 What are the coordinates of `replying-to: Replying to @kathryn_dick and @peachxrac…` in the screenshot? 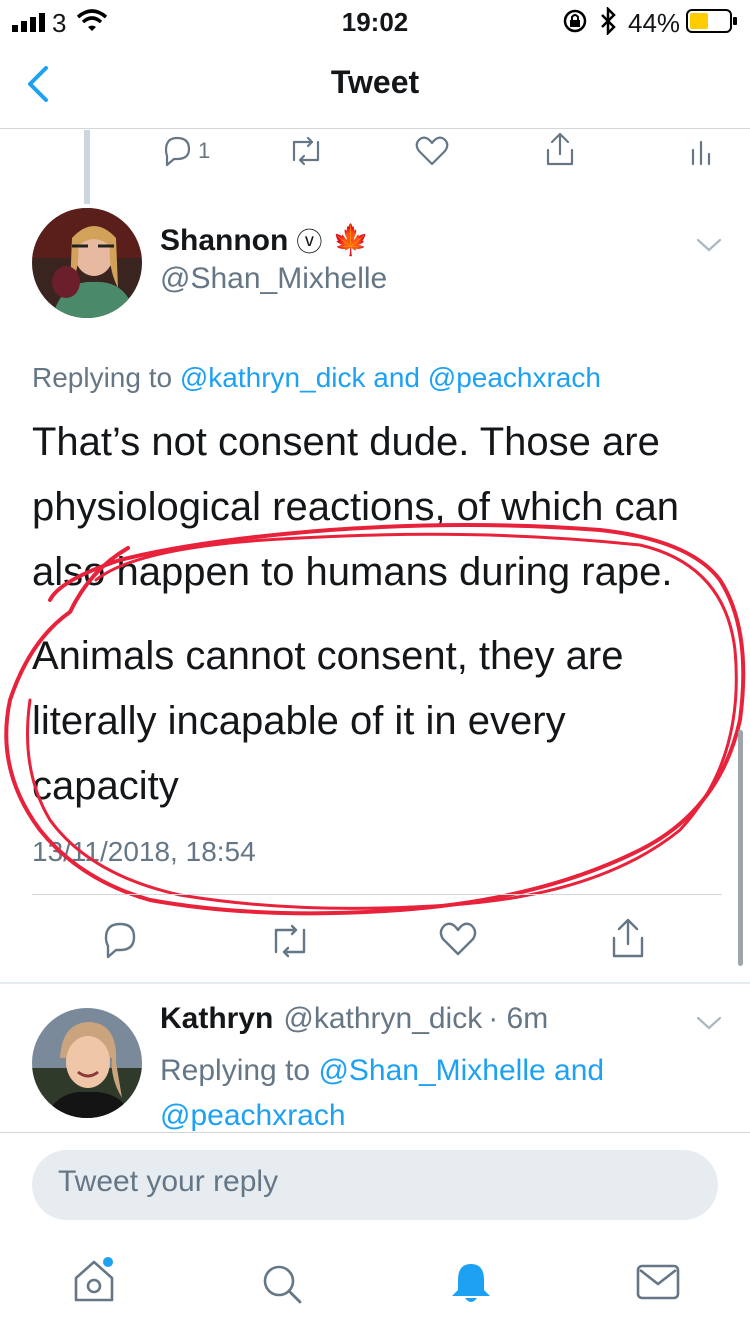 It's located at (382, 378).